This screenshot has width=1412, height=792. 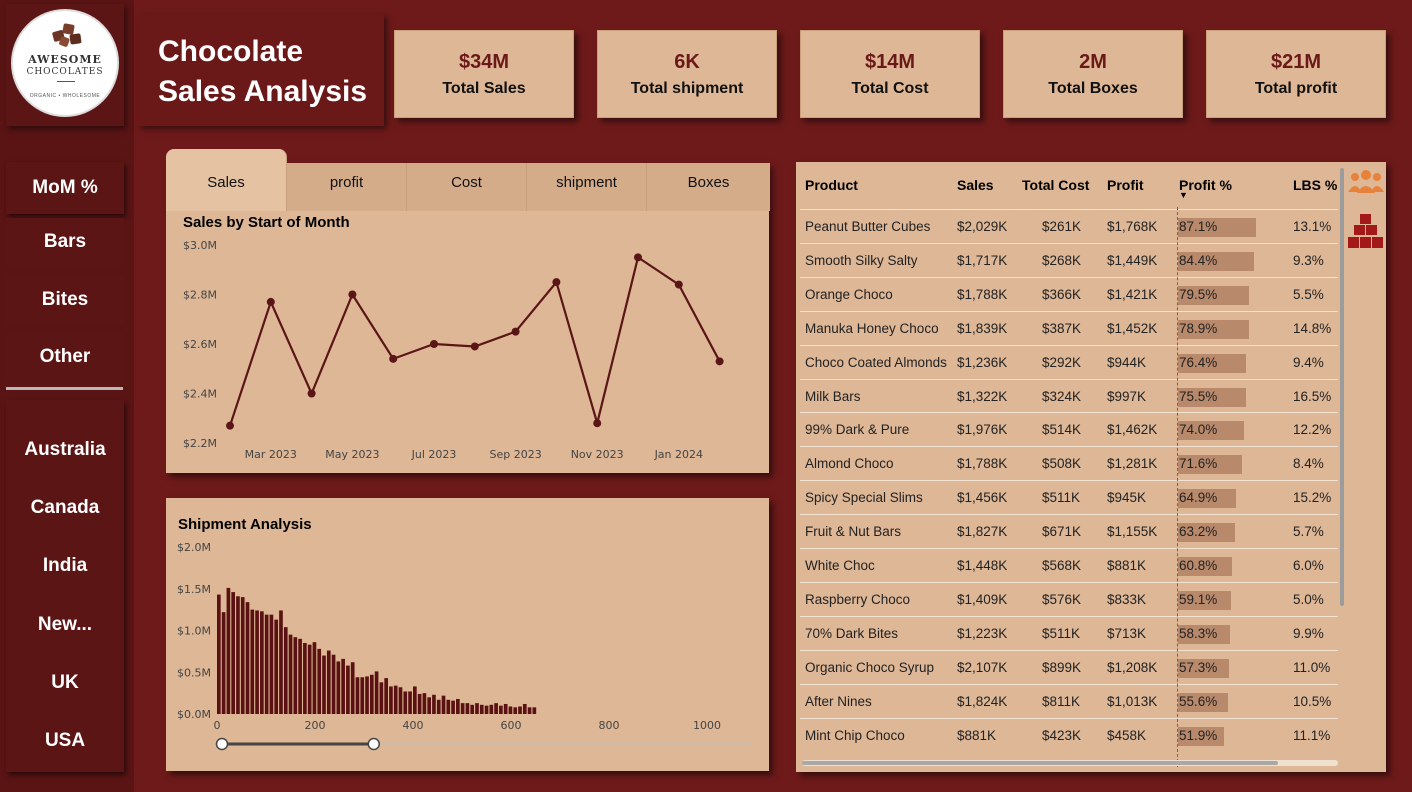 I want to click on boxes-icon, so click(x=1366, y=231).